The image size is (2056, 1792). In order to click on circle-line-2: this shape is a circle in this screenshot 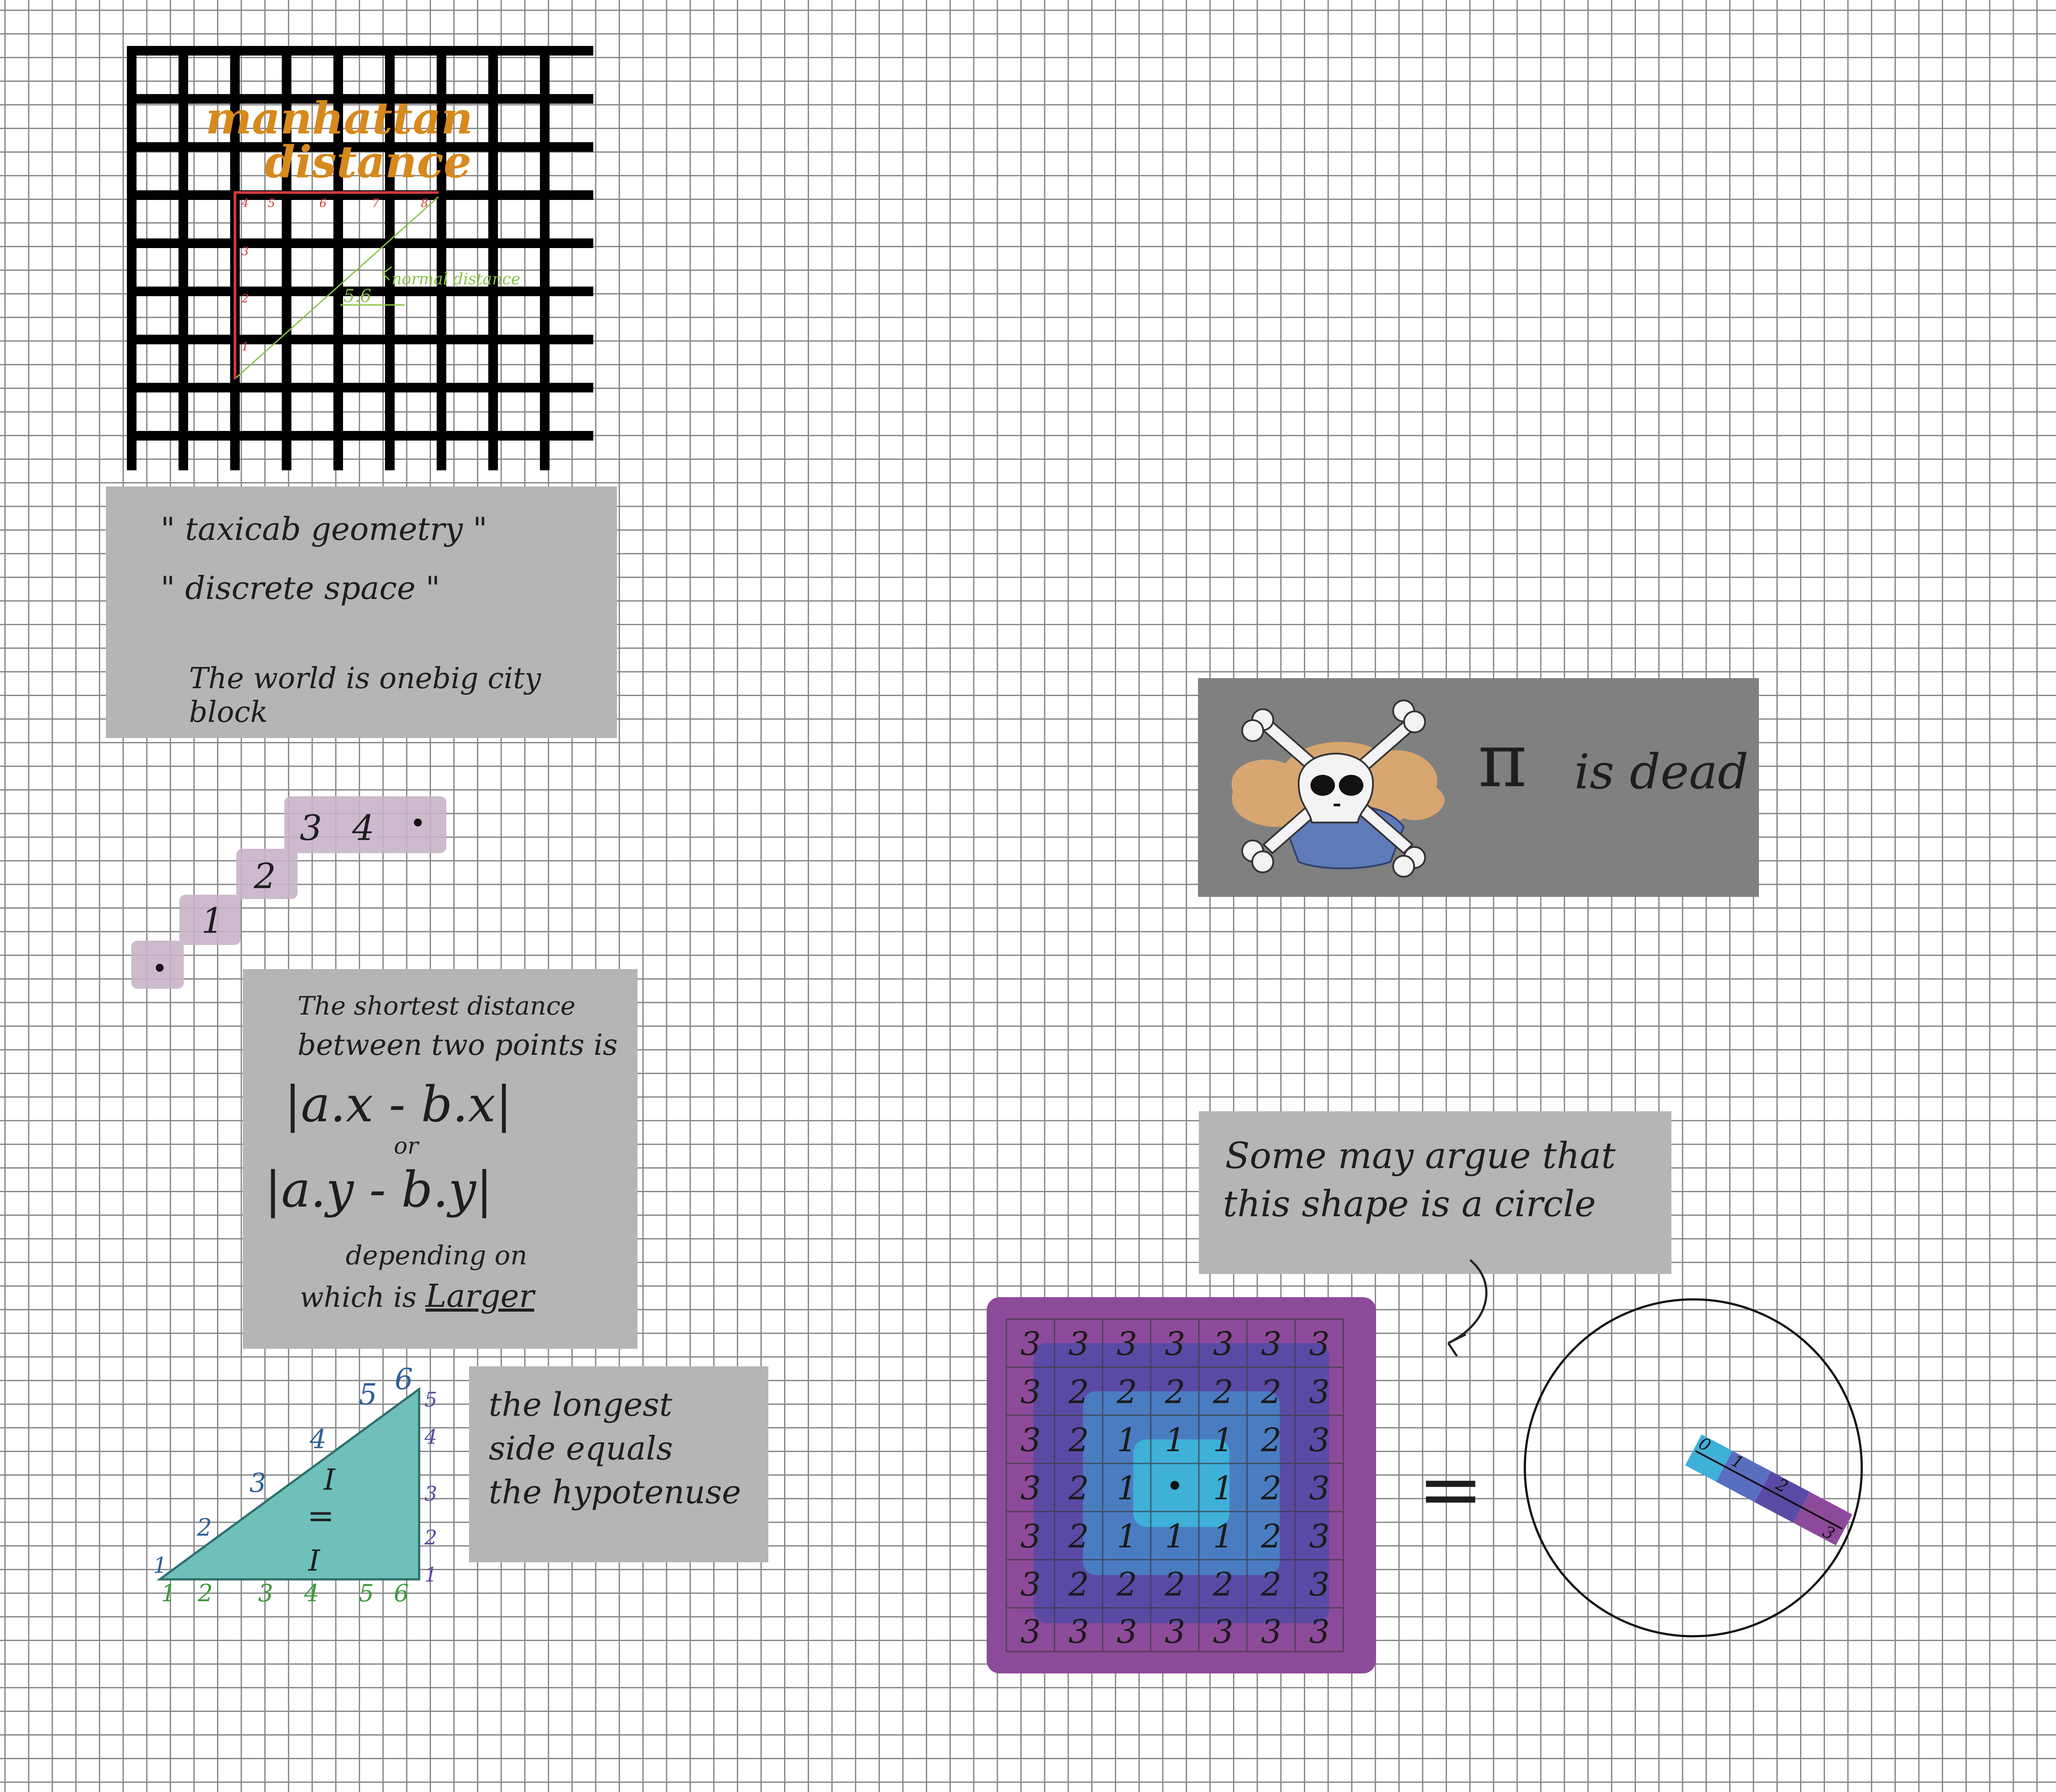, I will do `click(1409, 1204)`.